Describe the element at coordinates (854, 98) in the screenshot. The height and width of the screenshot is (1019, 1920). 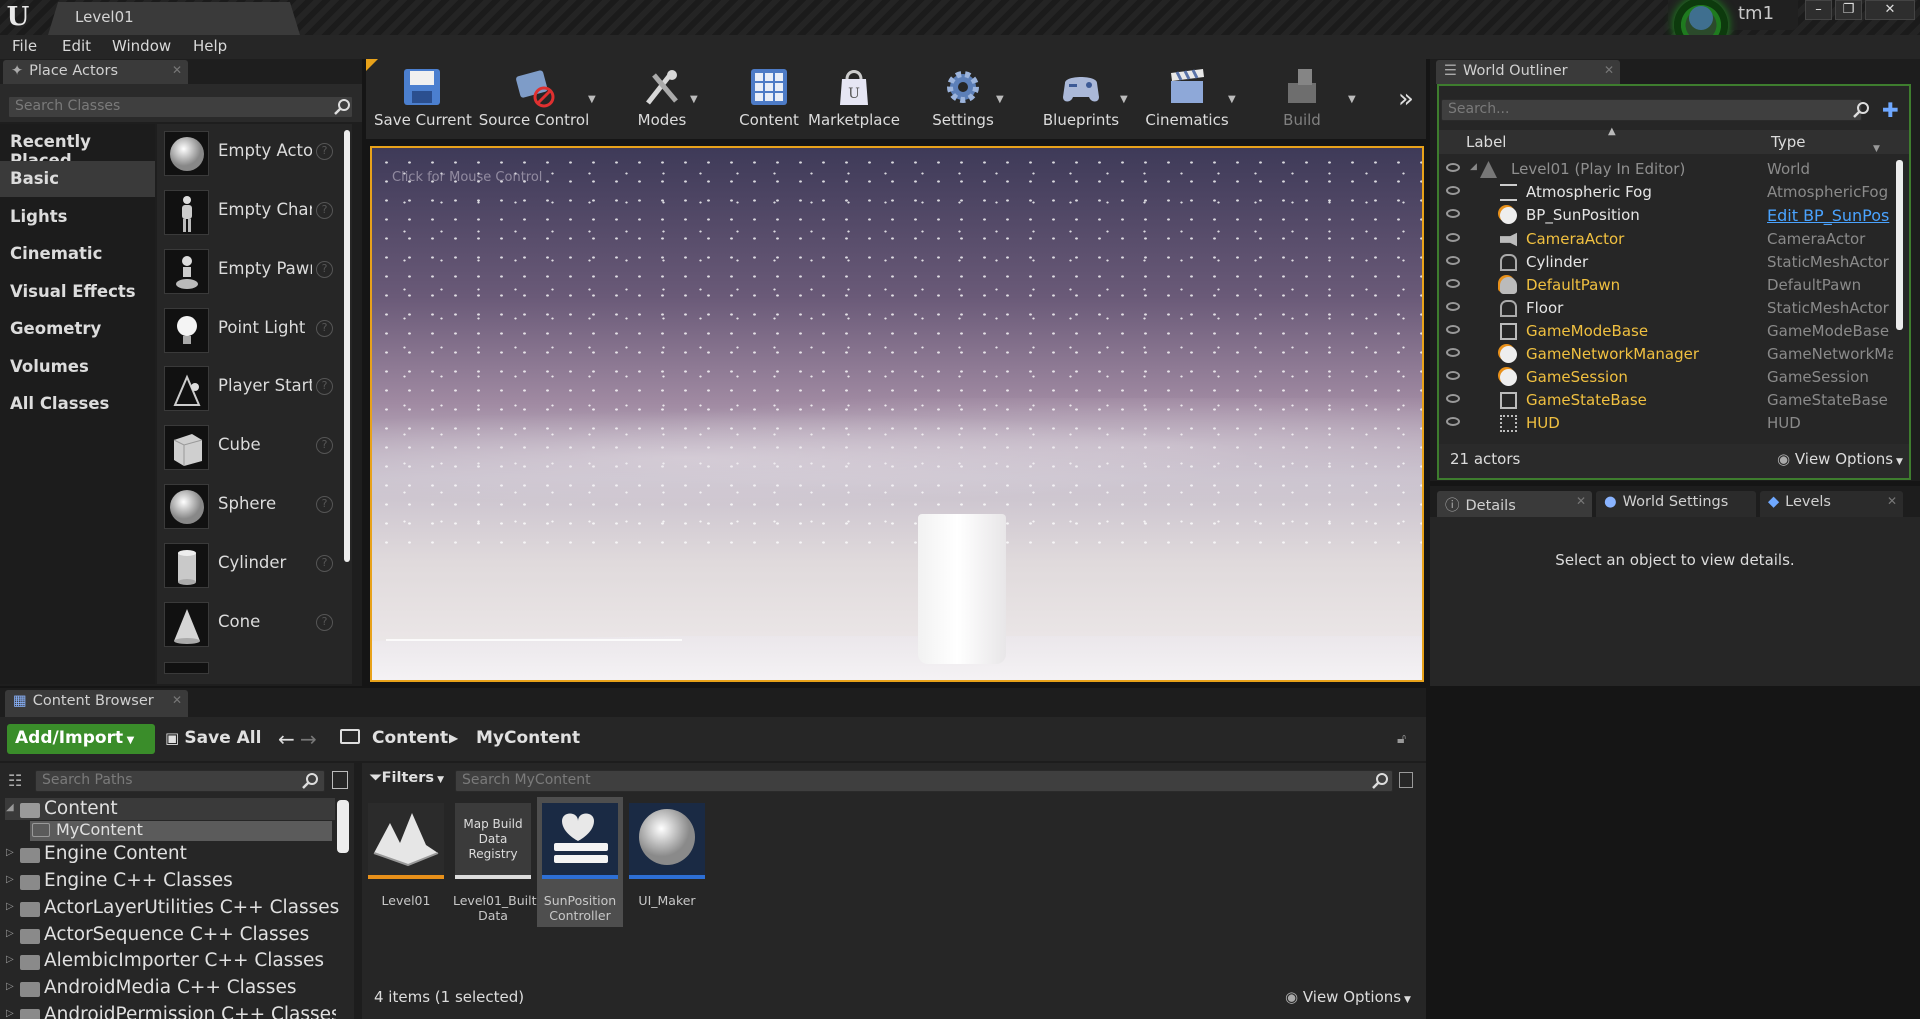
I see `marketplace-button: U Marketplace` at that location.